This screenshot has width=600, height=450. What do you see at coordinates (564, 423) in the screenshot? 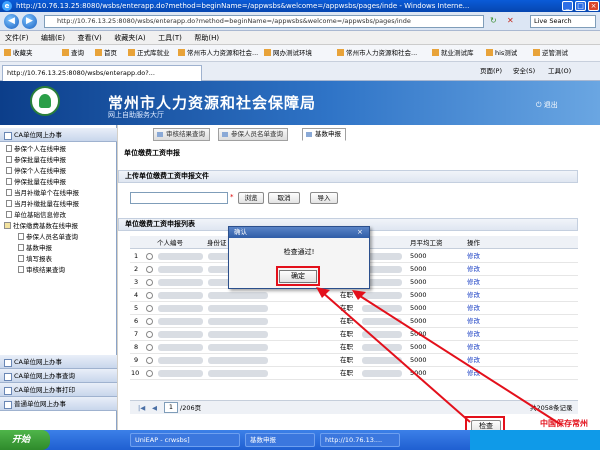
I see `watermark: 中国保存常州` at bounding box center [564, 423].